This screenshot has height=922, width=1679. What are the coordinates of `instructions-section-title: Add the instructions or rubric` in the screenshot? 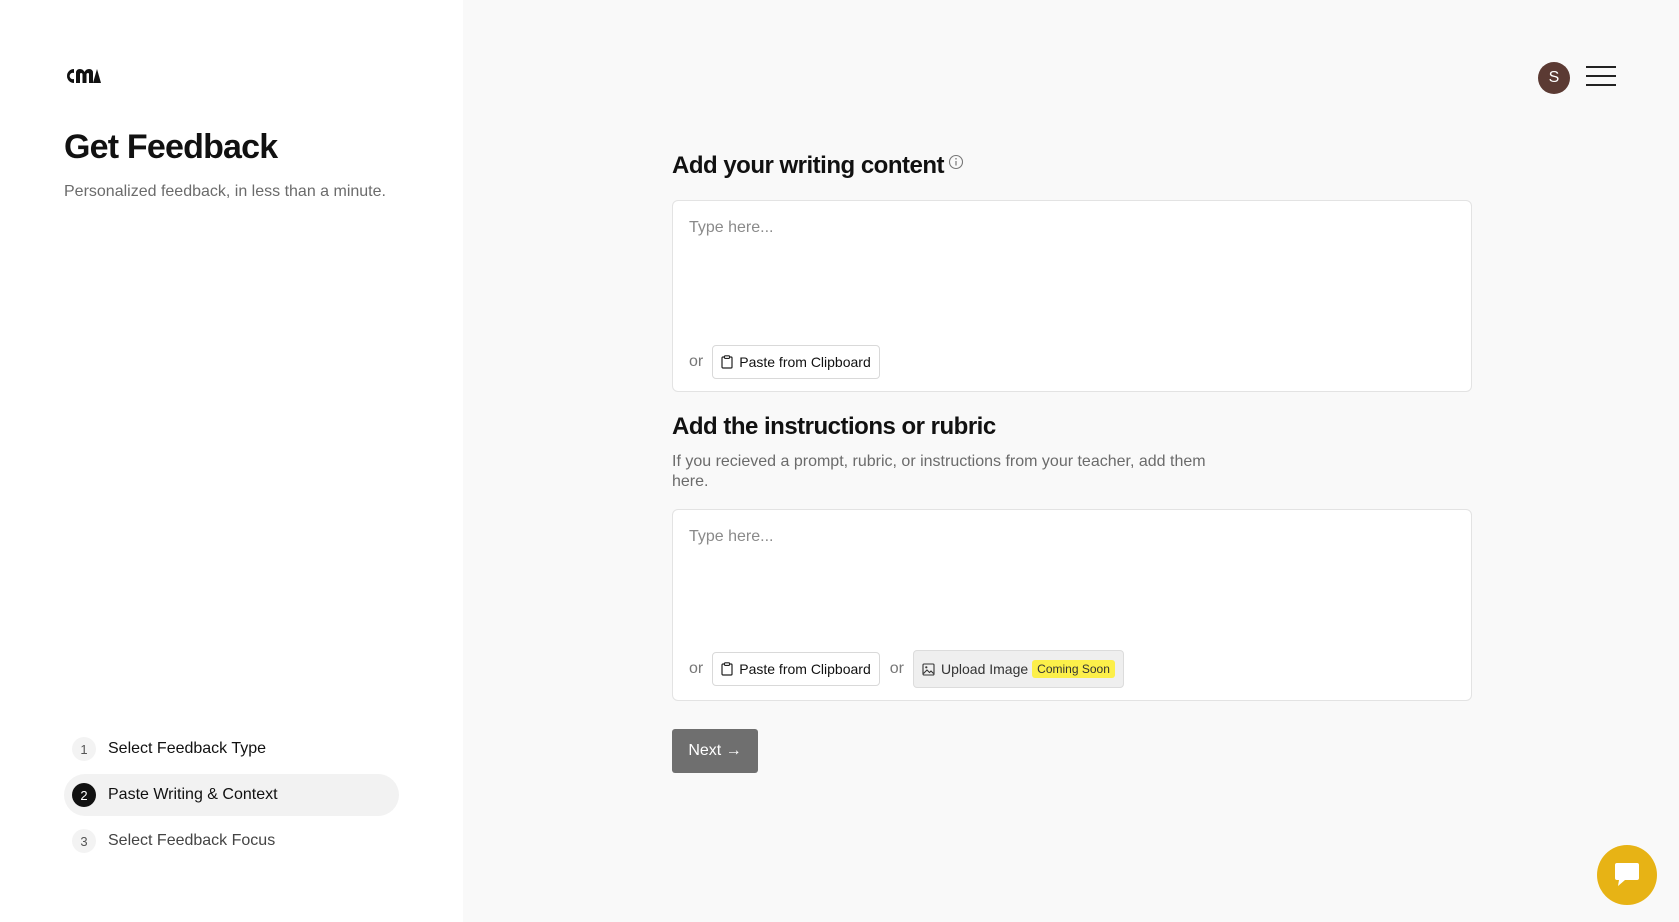 It's located at (834, 426).